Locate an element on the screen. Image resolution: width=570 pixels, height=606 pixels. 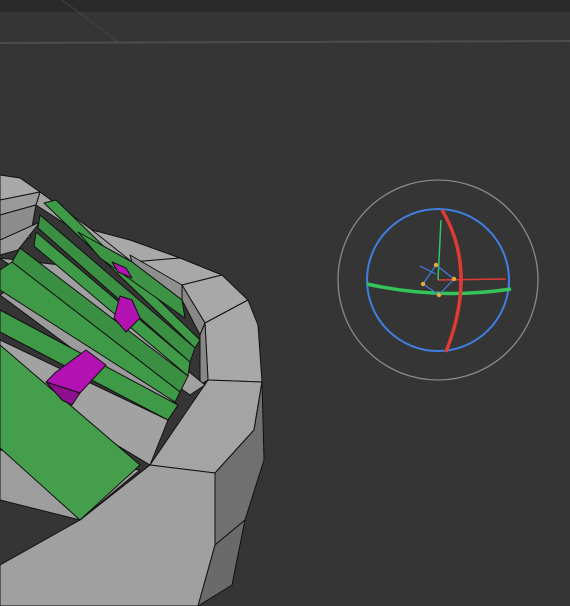
grid-diagonal-line is located at coordinates (91, 22).